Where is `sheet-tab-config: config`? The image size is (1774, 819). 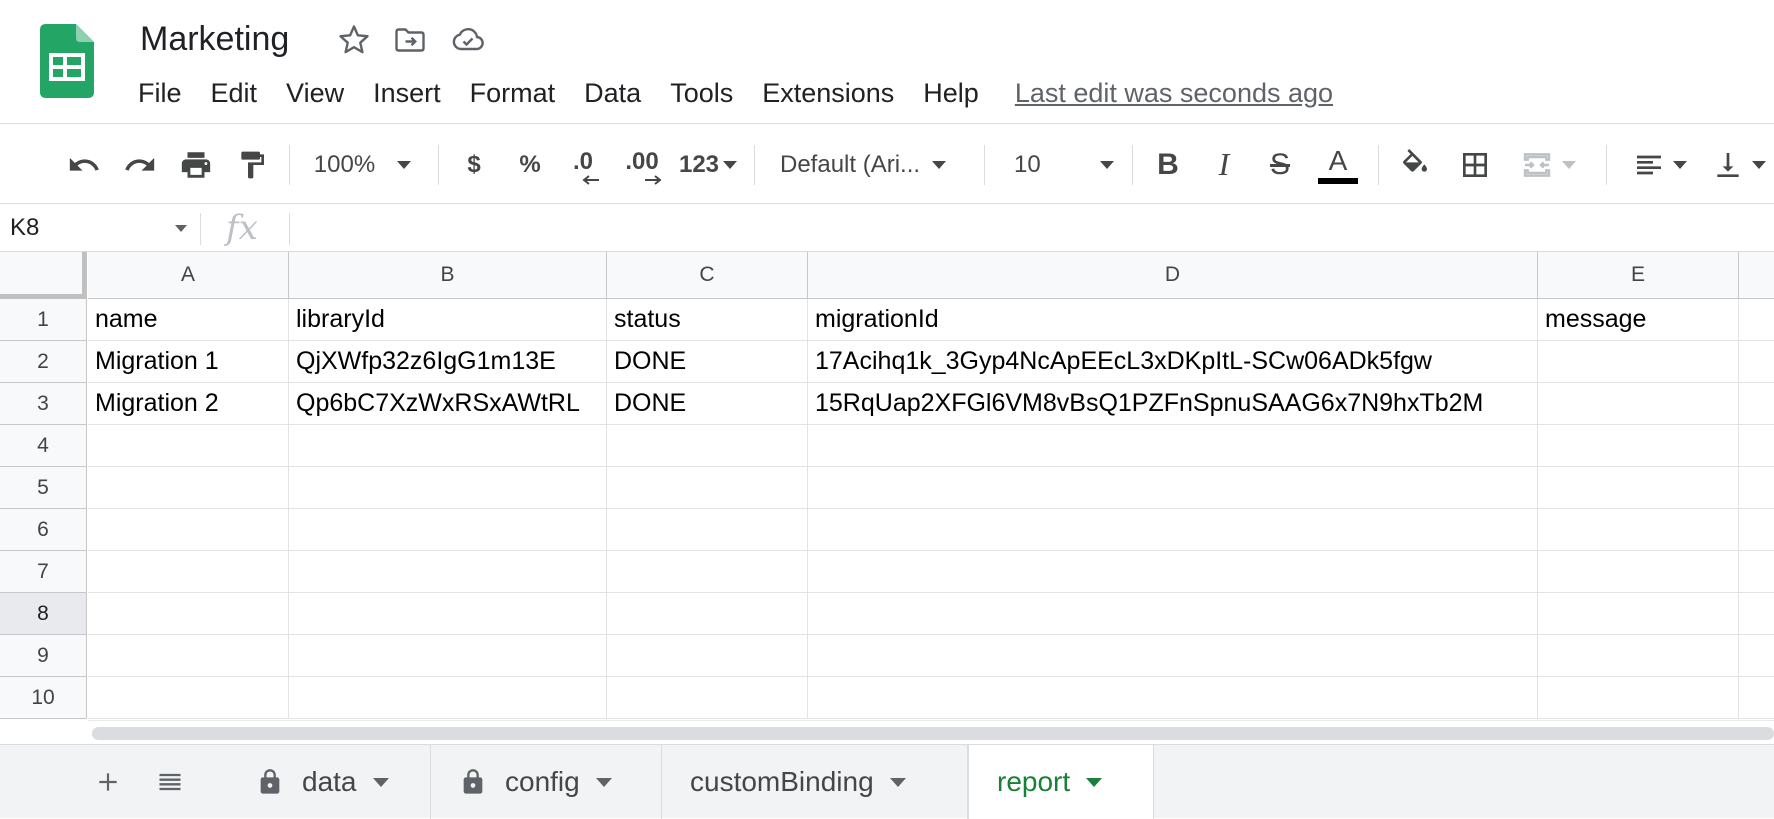
sheet-tab-config: config is located at coordinates (546, 782).